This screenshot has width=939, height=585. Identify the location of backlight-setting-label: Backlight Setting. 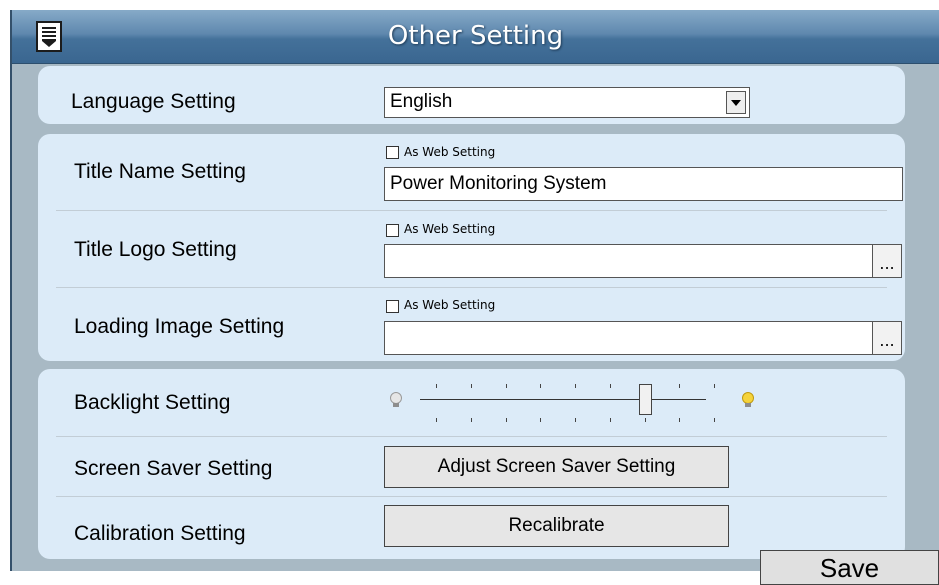
(152, 402).